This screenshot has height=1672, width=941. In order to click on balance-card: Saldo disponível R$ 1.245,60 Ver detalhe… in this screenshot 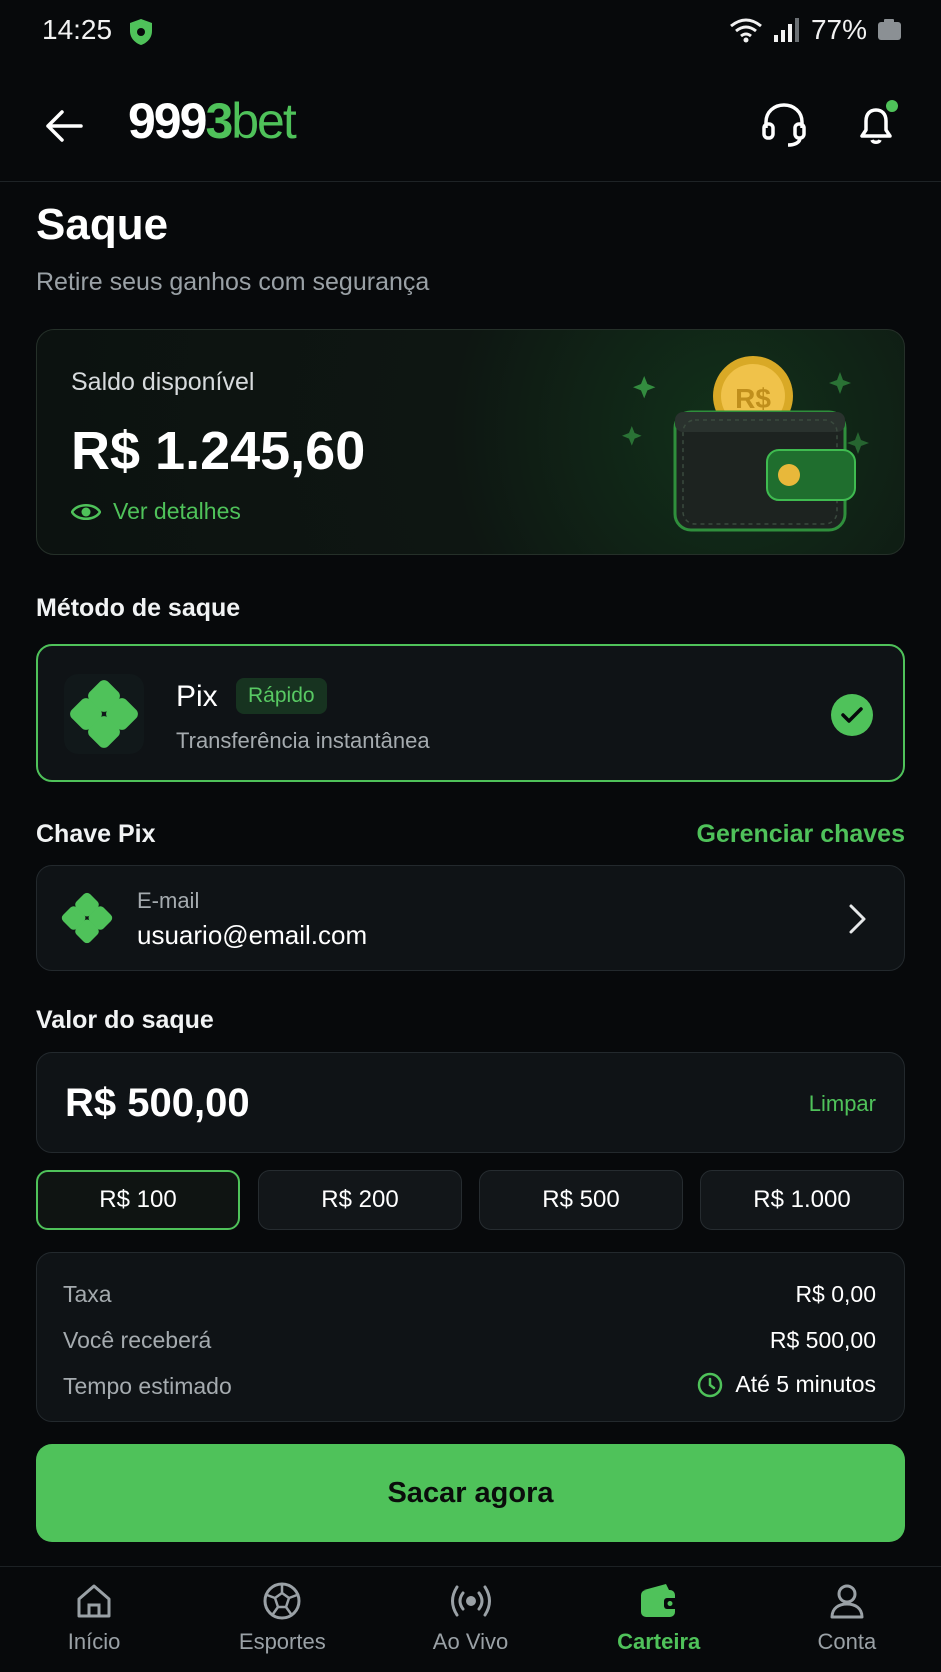, I will do `click(470, 442)`.